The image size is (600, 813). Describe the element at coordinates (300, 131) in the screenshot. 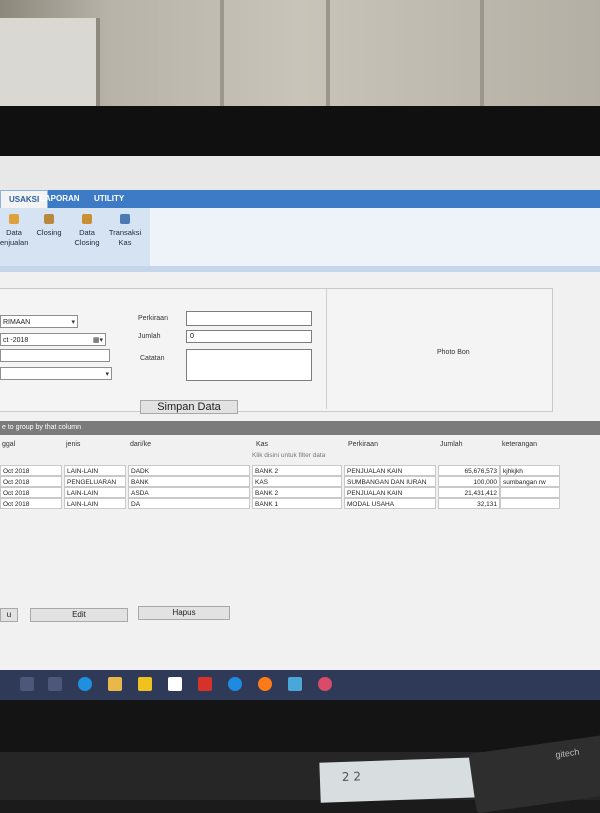

I see `monitor-bezel-top` at that location.